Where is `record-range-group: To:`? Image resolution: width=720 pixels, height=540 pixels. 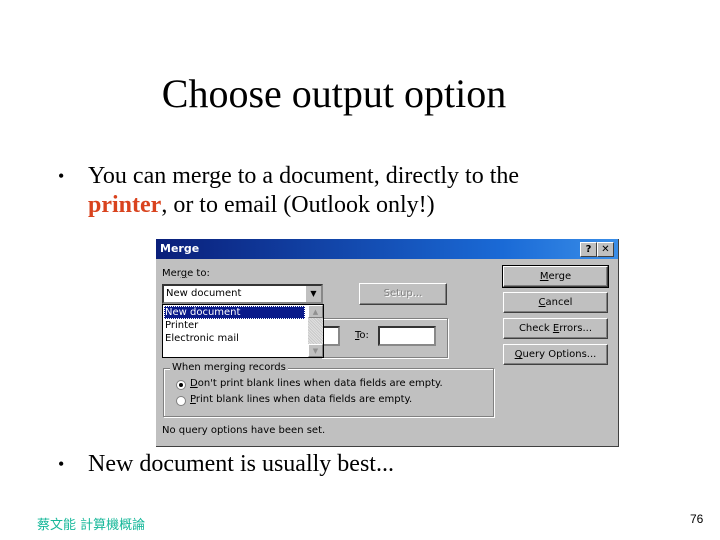
record-range-group: To: is located at coordinates (384, 338).